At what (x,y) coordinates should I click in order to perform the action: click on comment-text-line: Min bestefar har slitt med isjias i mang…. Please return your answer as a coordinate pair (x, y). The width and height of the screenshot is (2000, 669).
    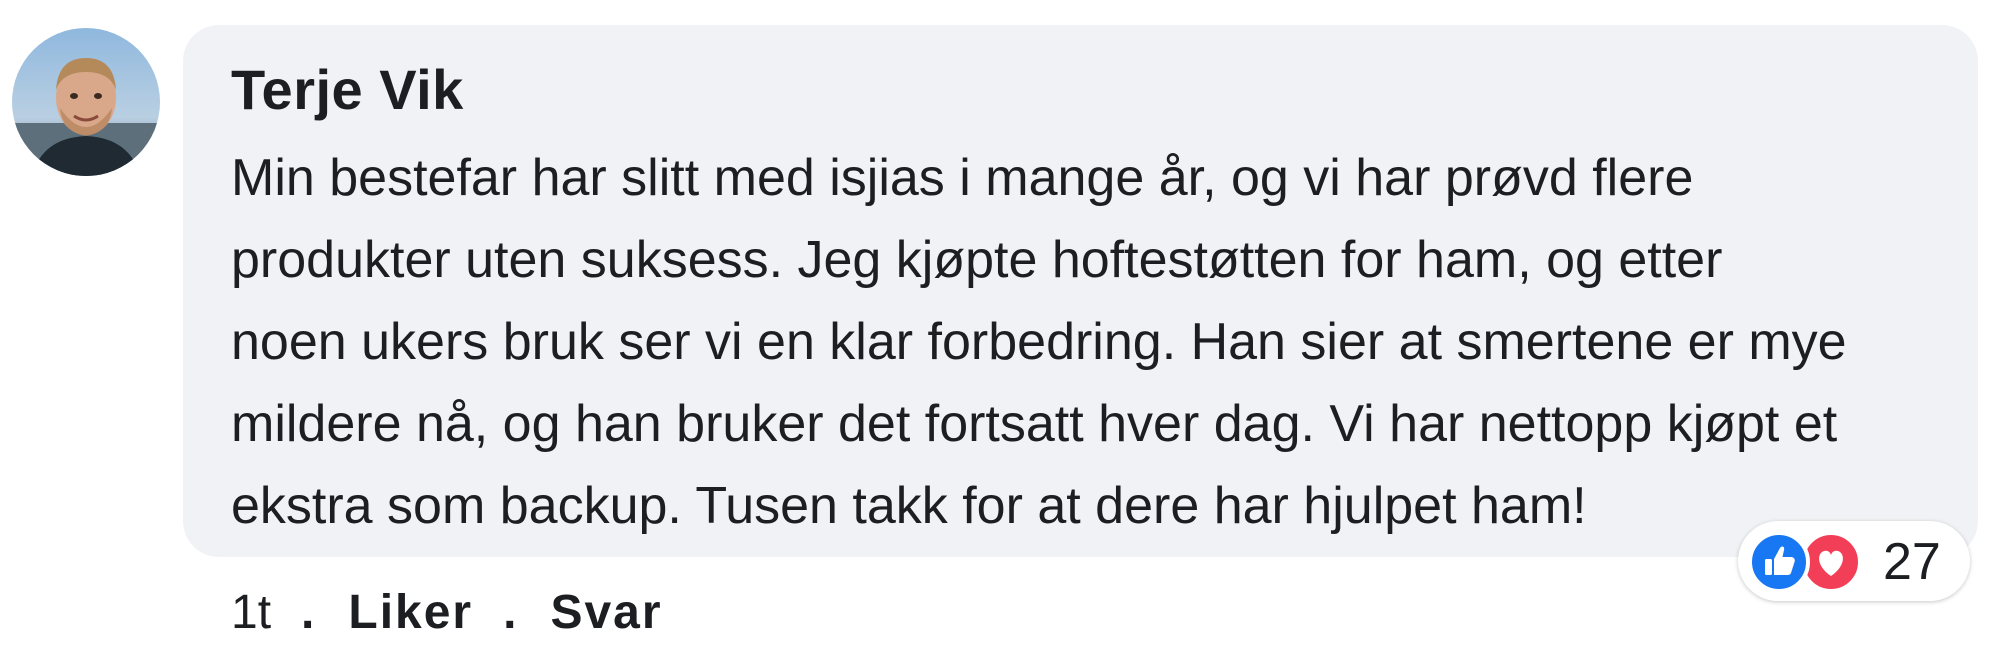
    Looking at the image, I should click on (962, 178).